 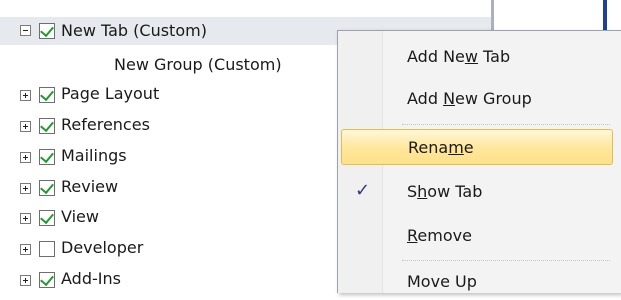 I want to click on collapse-toggle-icon, so click(x=25, y=30).